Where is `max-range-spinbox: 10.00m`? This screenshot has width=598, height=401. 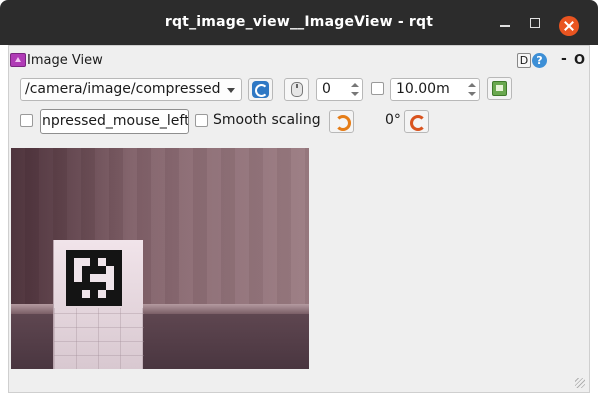 max-range-spinbox: 10.00m is located at coordinates (435, 89).